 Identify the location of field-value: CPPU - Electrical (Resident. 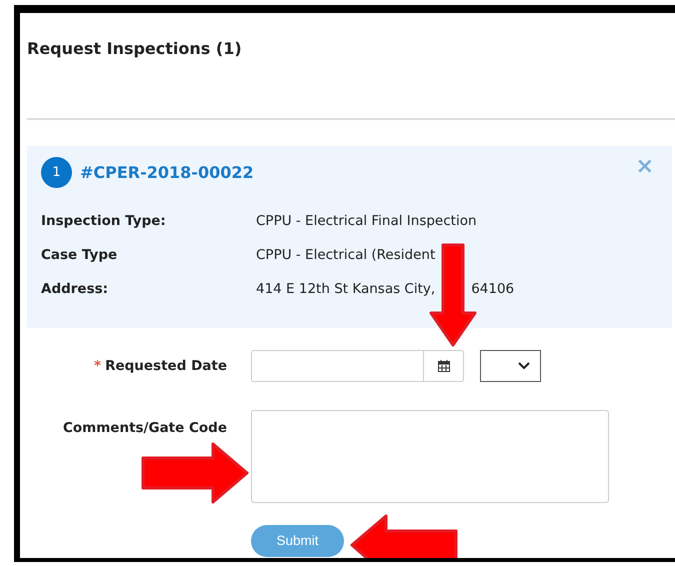
(346, 255).